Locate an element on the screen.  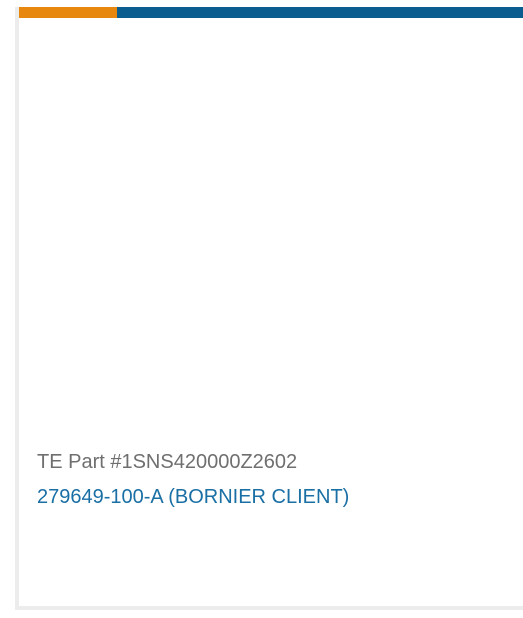
part-number: TE Part #1SNS420000Z2602 is located at coordinates (167, 462).